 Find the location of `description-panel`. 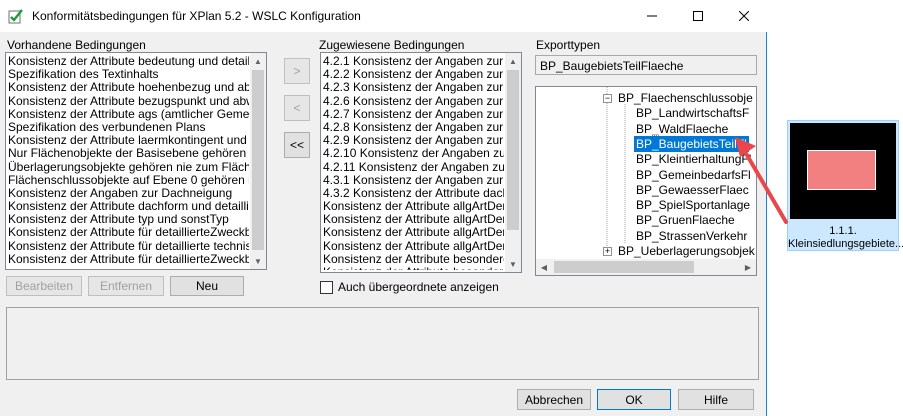

description-panel is located at coordinates (382, 343).